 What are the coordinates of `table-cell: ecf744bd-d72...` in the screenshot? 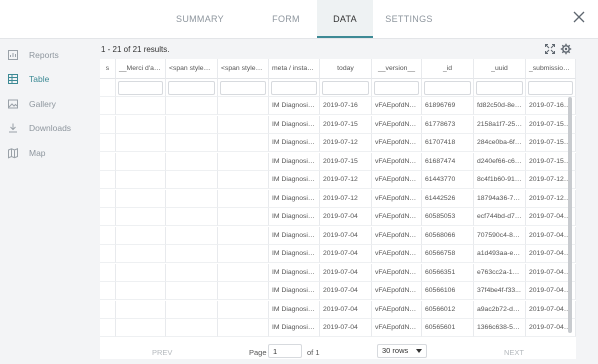 It's located at (500, 217).